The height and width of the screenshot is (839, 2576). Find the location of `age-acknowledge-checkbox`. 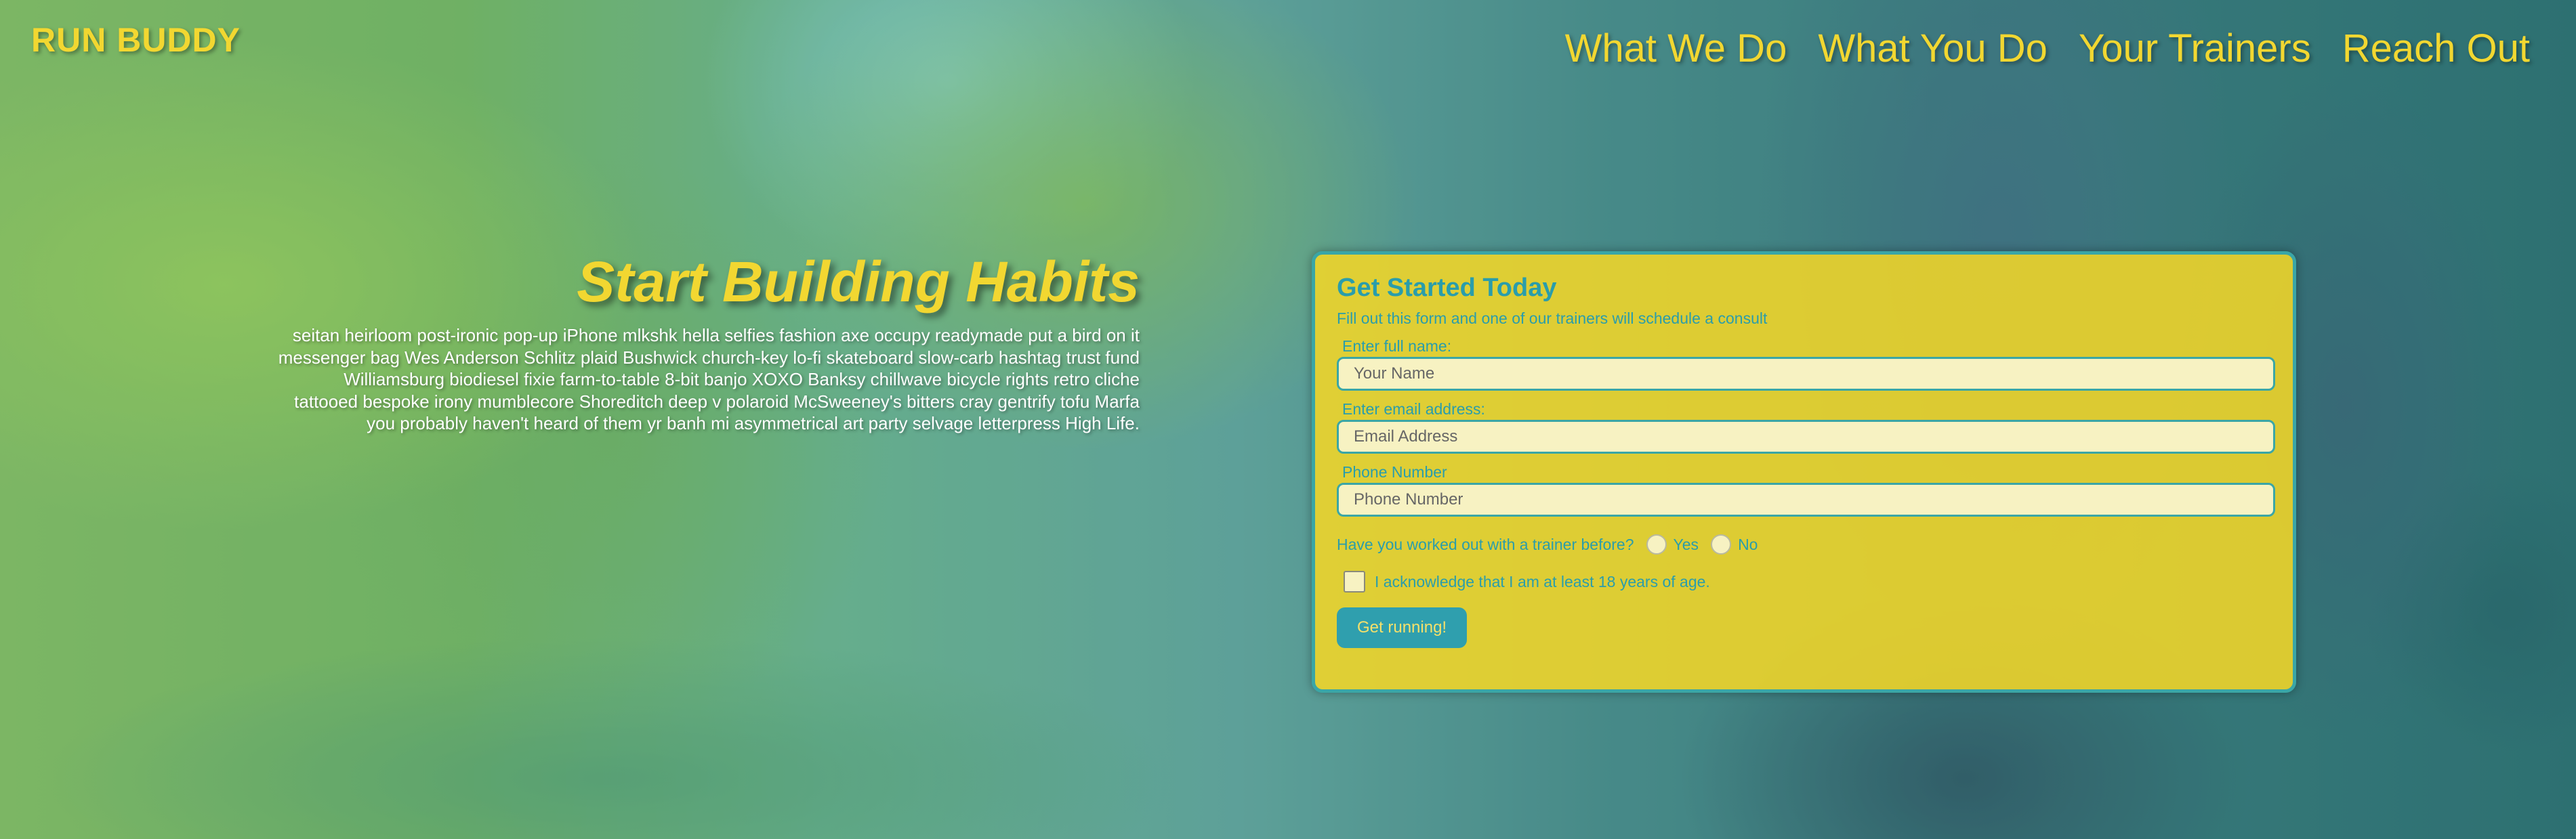

age-acknowledge-checkbox is located at coordinates (1354, 582).